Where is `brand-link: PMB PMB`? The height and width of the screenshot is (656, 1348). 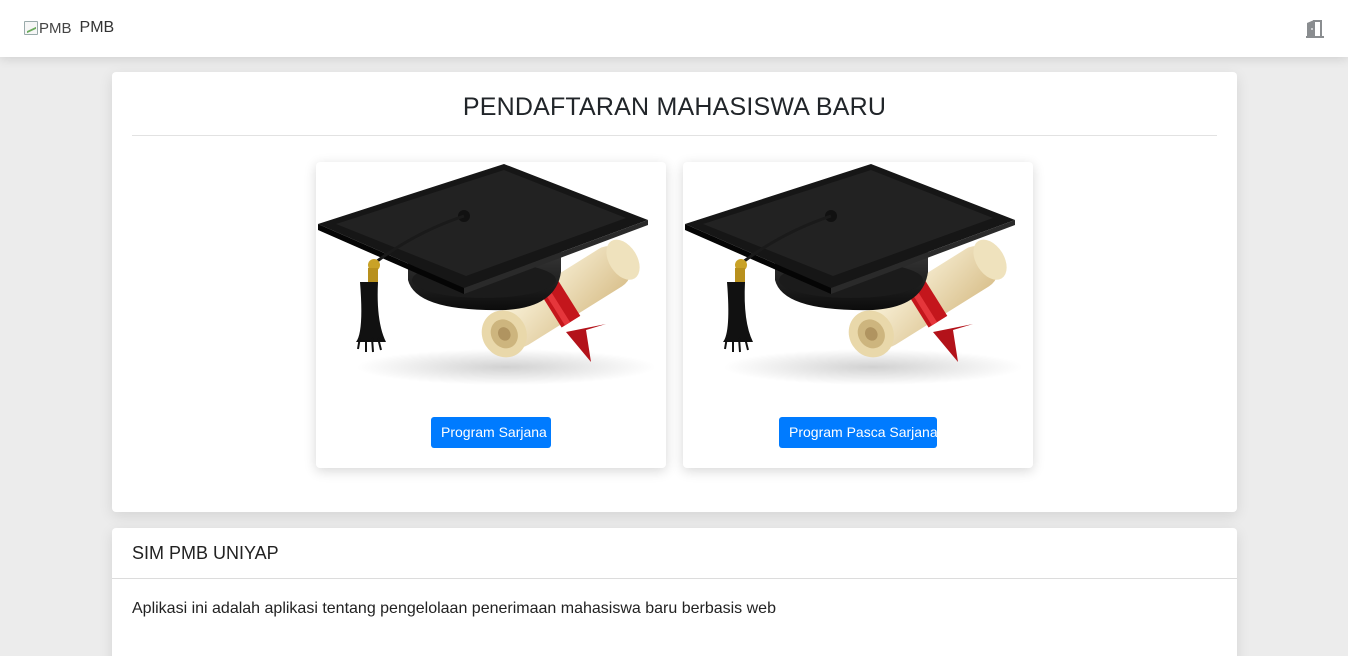
brand-link: PMB PMB is located at coordinates (69, 28).